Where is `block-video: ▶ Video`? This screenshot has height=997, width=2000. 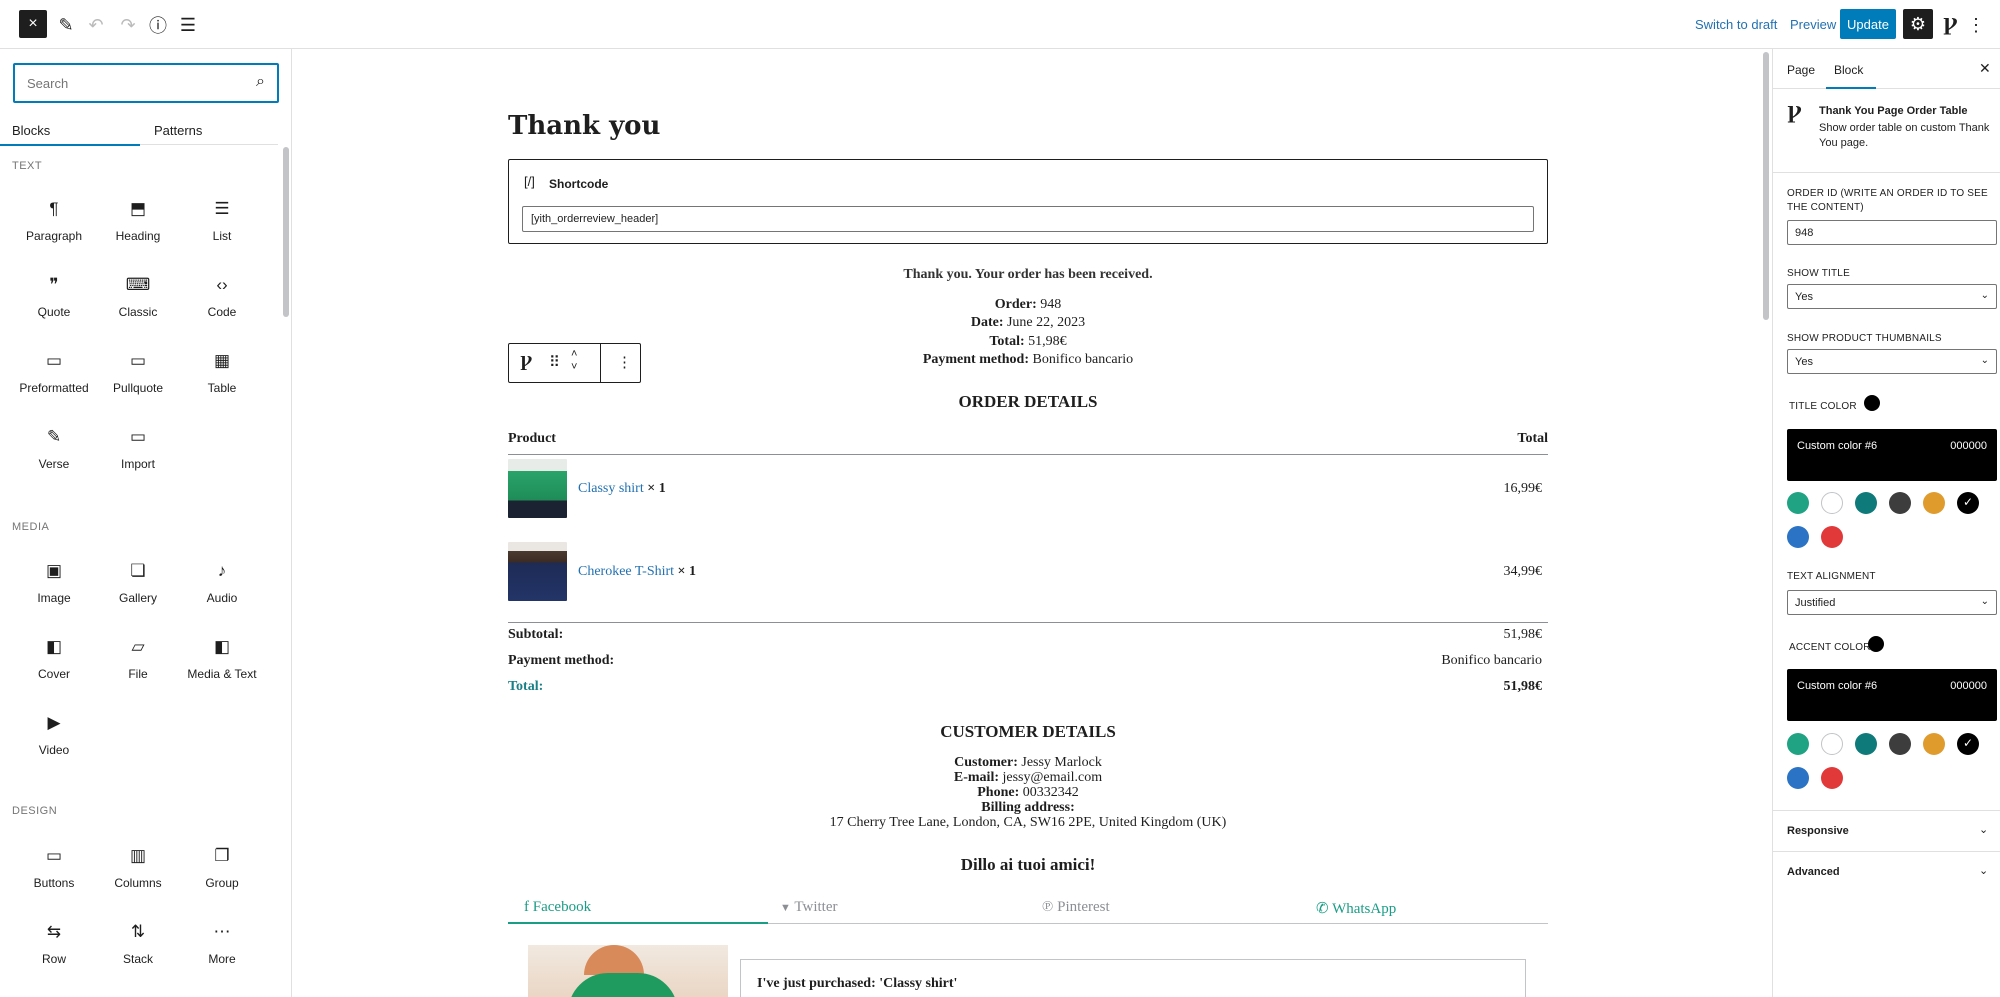 block-video: ▶ Video is located at coordinates (54, 740).